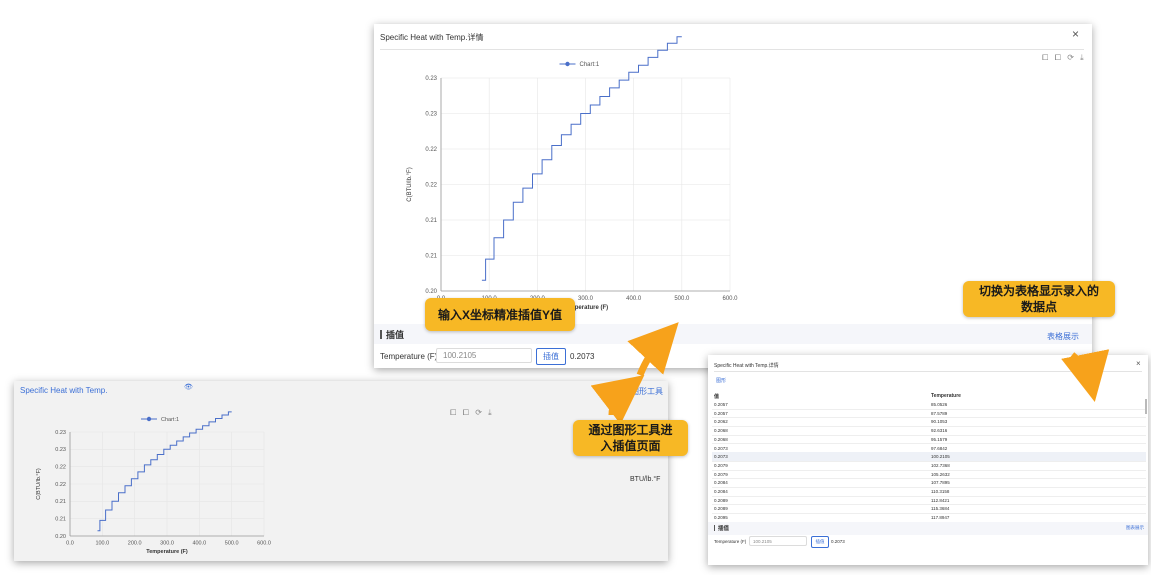 The height and width of the screenshot is (575, 1151). What do you see at coordinates (484, 355) in the screenshot?
I see `temperature-input: 100.2105` at bounding box center [484, 355].